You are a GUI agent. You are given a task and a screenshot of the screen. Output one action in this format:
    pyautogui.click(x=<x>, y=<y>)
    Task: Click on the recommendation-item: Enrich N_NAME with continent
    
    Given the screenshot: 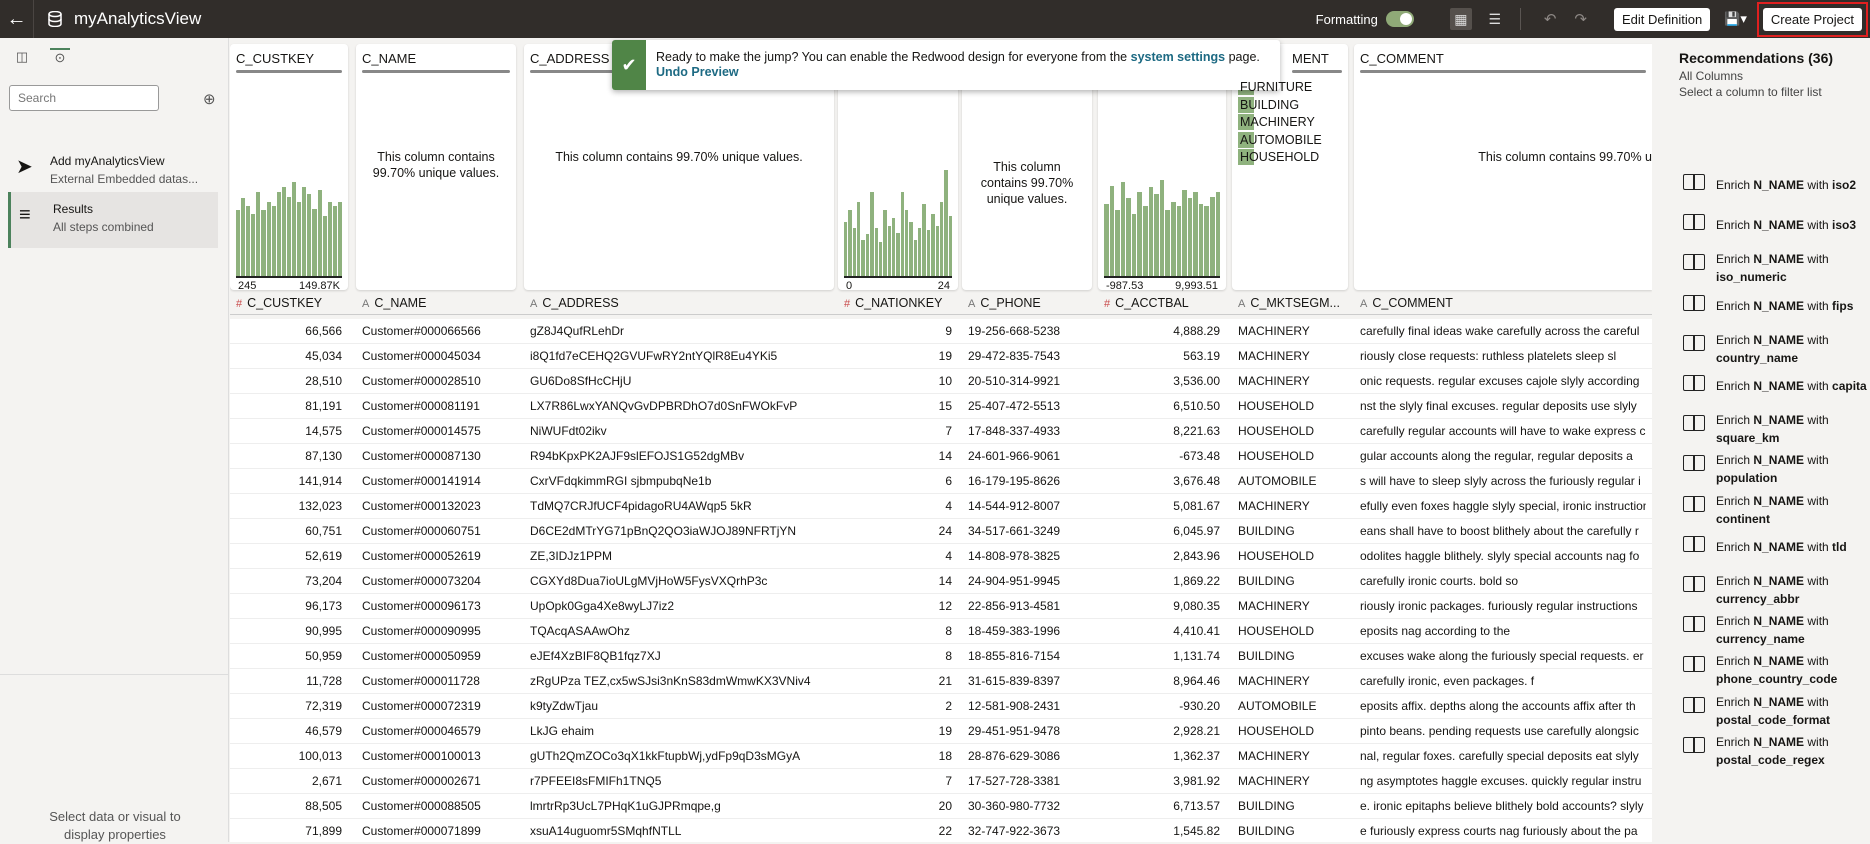 What is the action you would take?
    pyautogui.click(x=1769, y=506)
    